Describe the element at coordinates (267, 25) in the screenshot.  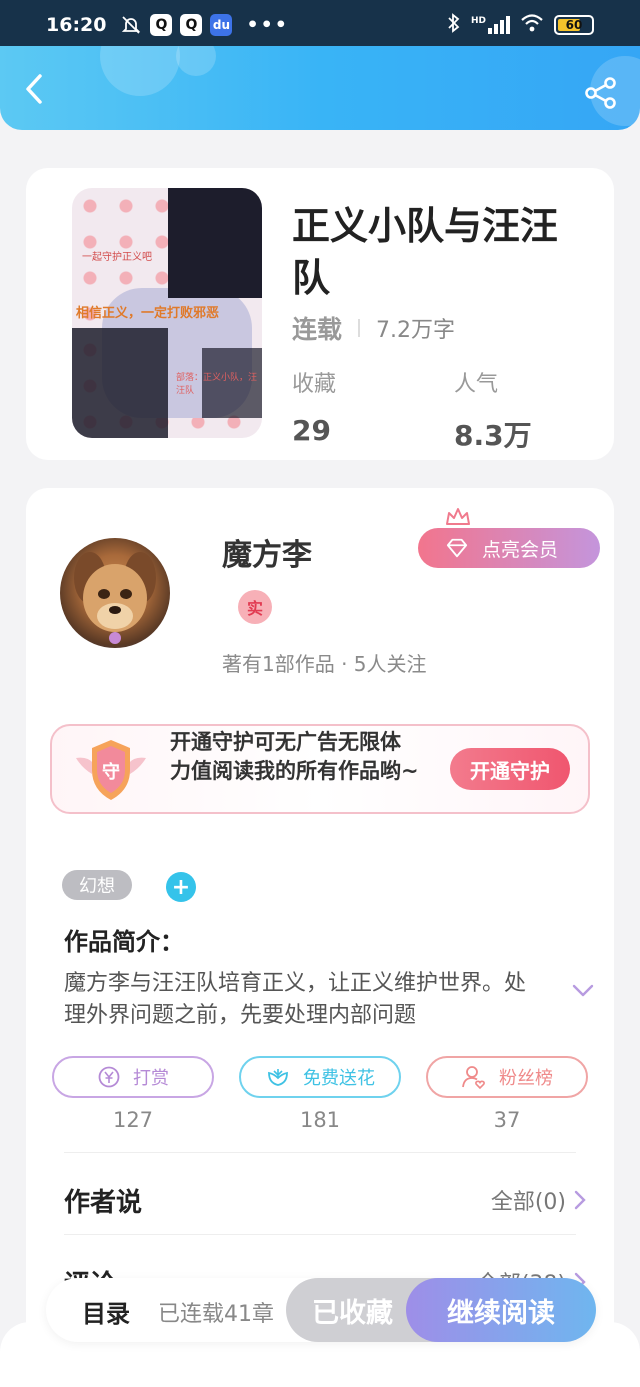
I see `more-notifications-icon: •••` at that location.